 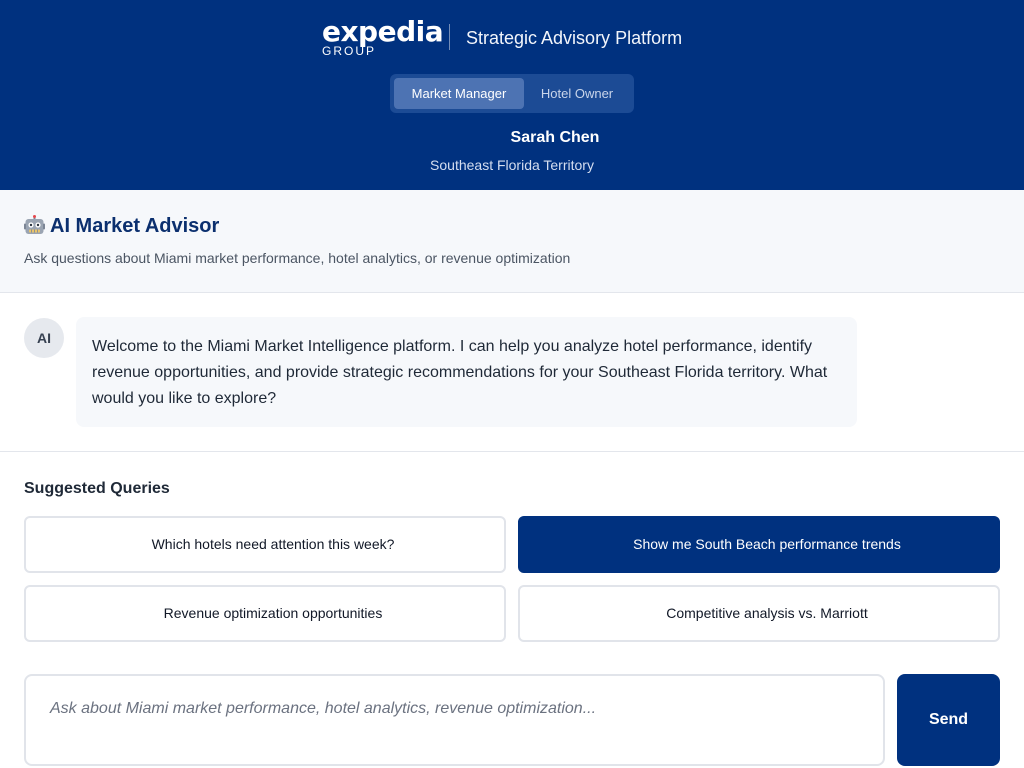 I want to click on user-name: Sarah Chen, so click(x=555, y=137).